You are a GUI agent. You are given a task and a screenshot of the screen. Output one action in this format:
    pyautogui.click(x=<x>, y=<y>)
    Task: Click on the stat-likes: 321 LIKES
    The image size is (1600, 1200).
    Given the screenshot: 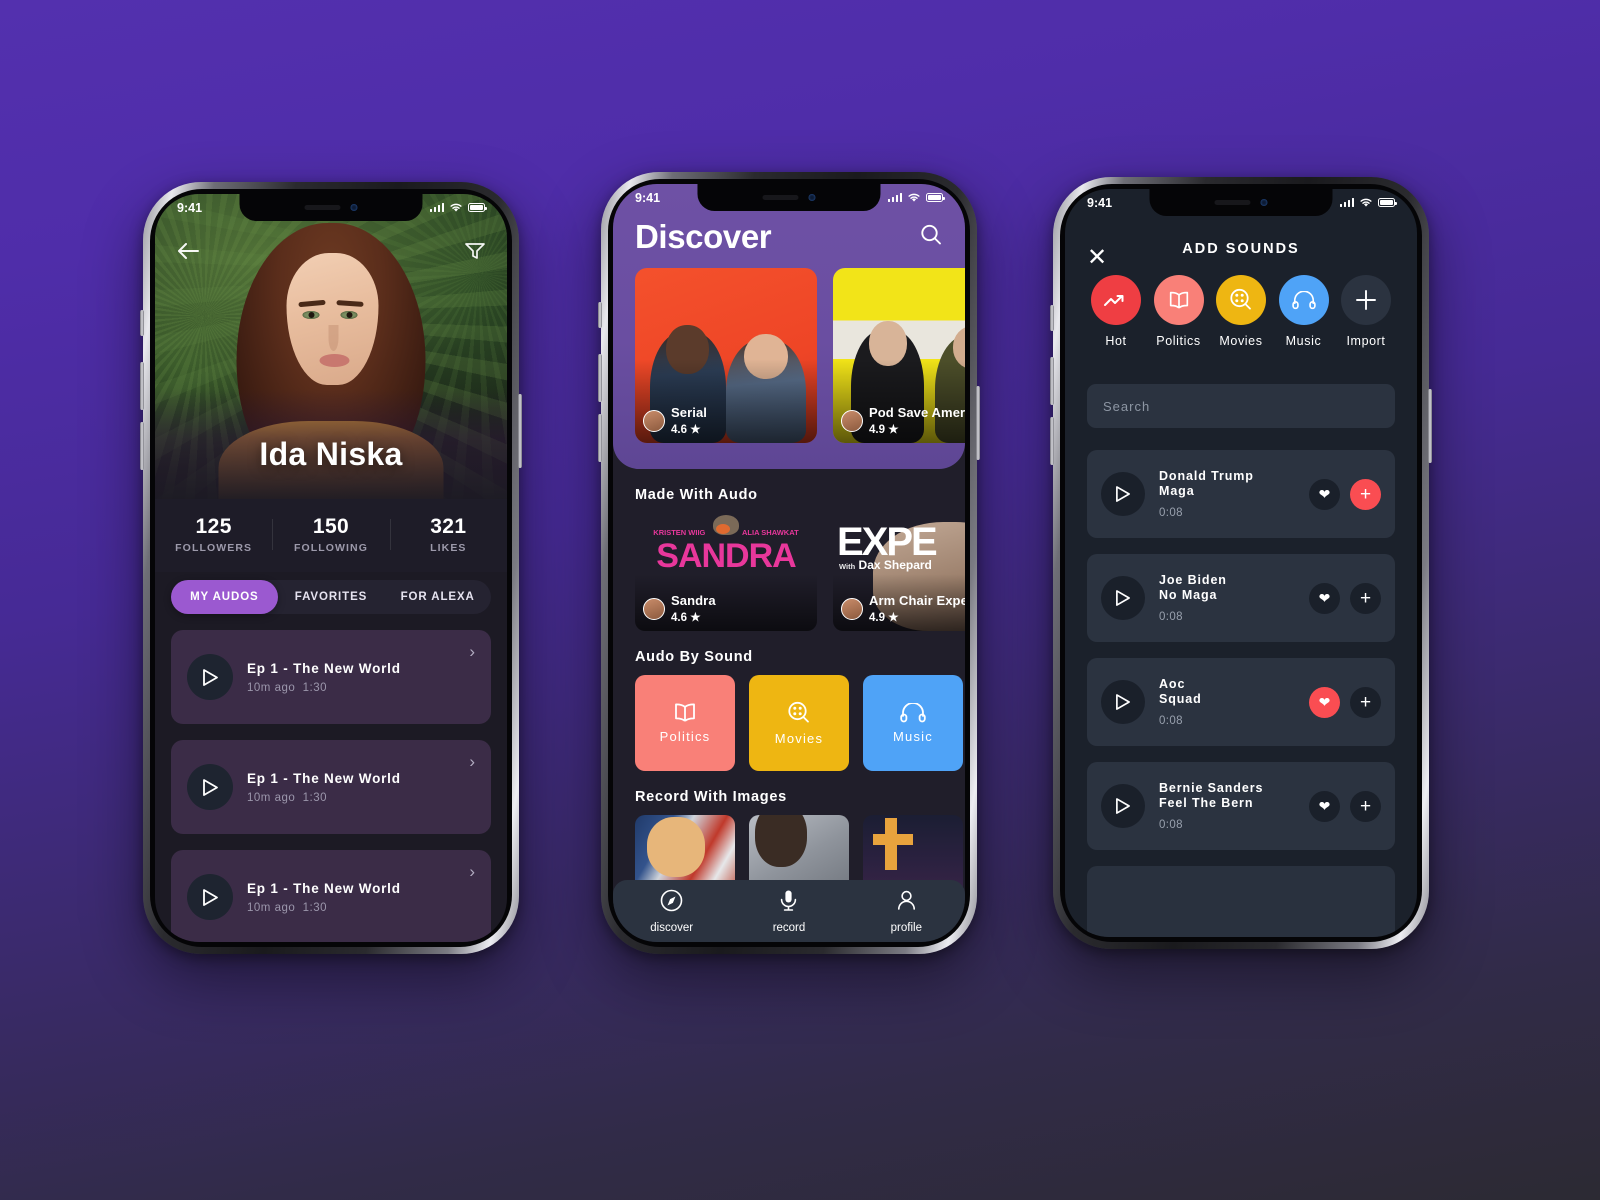 What is the action you would take?
    pyautogui.click(x=448, y=534)
    